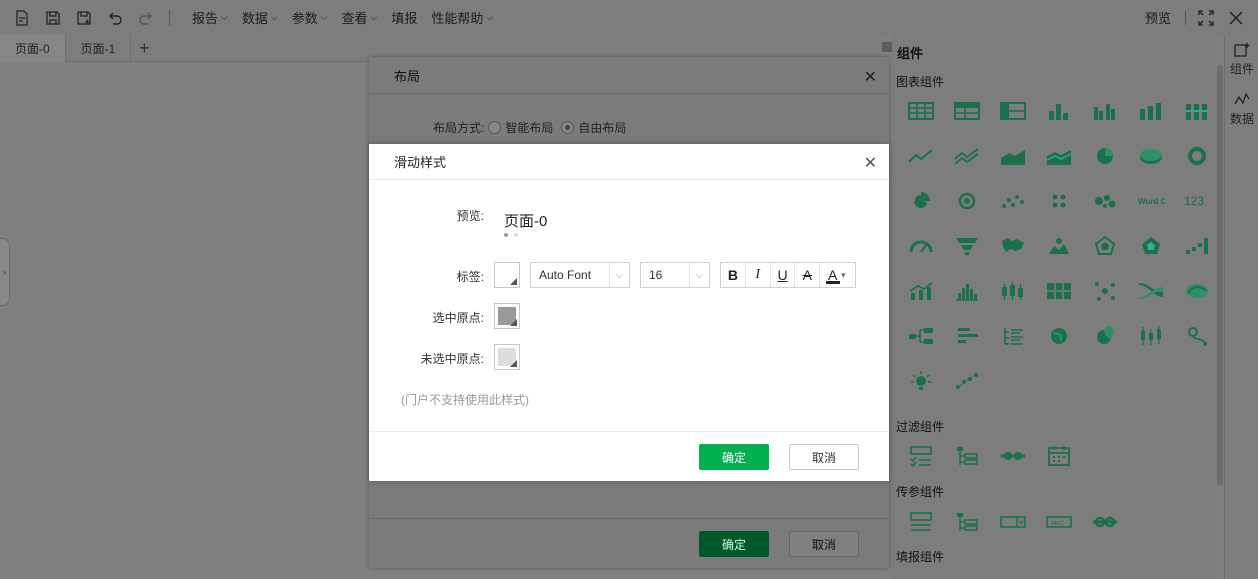 The image size is (1258, 579). I want to click on menu-view: 查看 ⌵, so click(360, 17).